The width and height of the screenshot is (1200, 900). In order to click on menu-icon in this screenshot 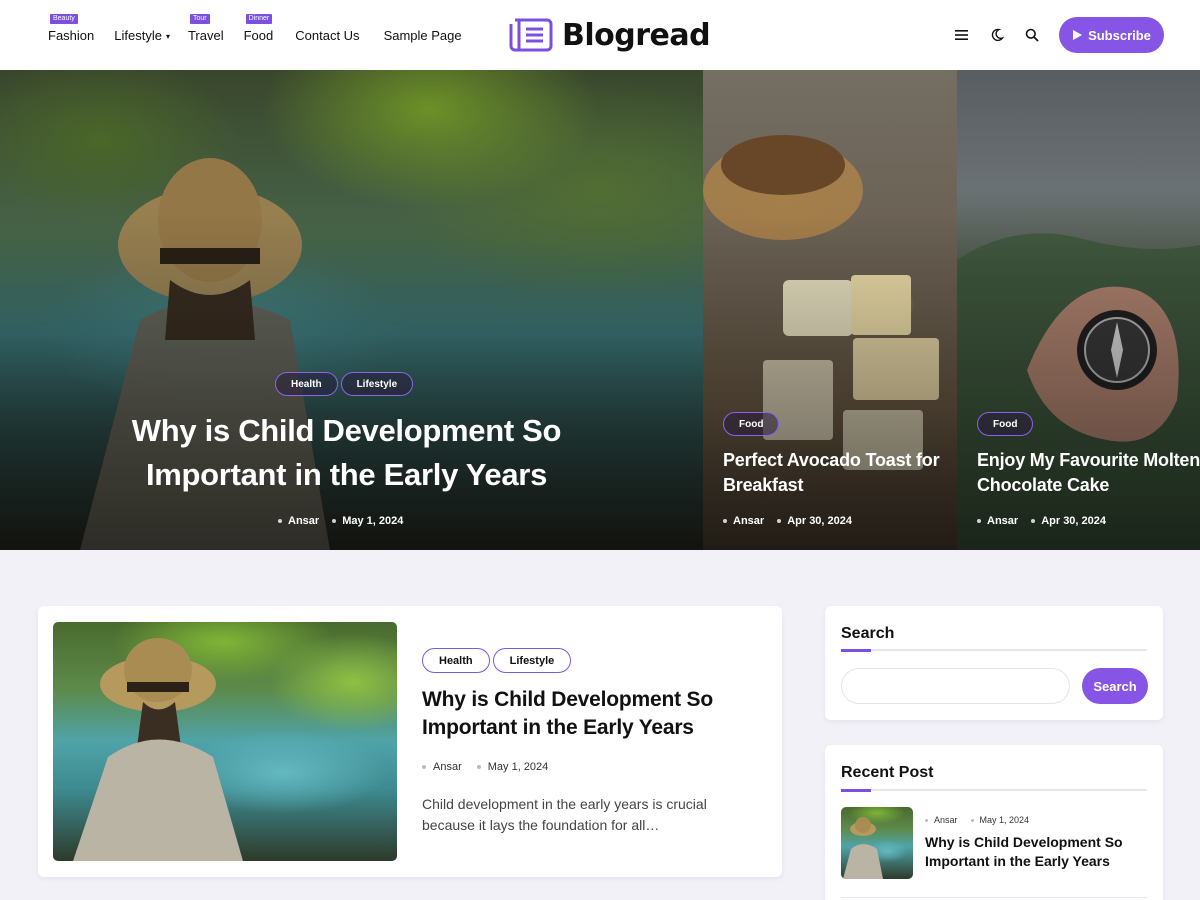, I will do `click(962, 35)`.